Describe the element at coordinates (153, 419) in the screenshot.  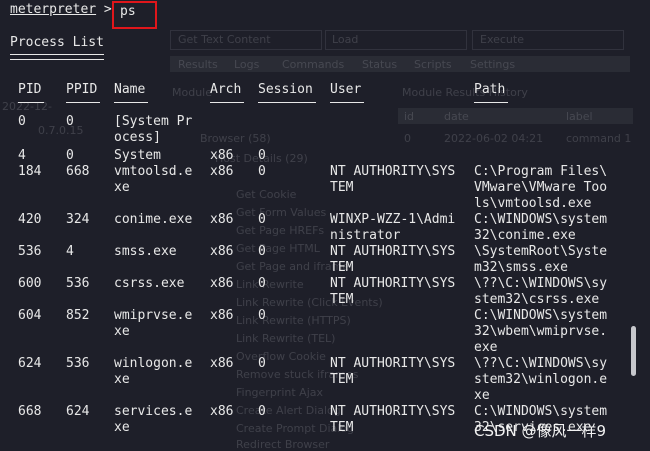
I see `cell-name: services.e xe` at that location.